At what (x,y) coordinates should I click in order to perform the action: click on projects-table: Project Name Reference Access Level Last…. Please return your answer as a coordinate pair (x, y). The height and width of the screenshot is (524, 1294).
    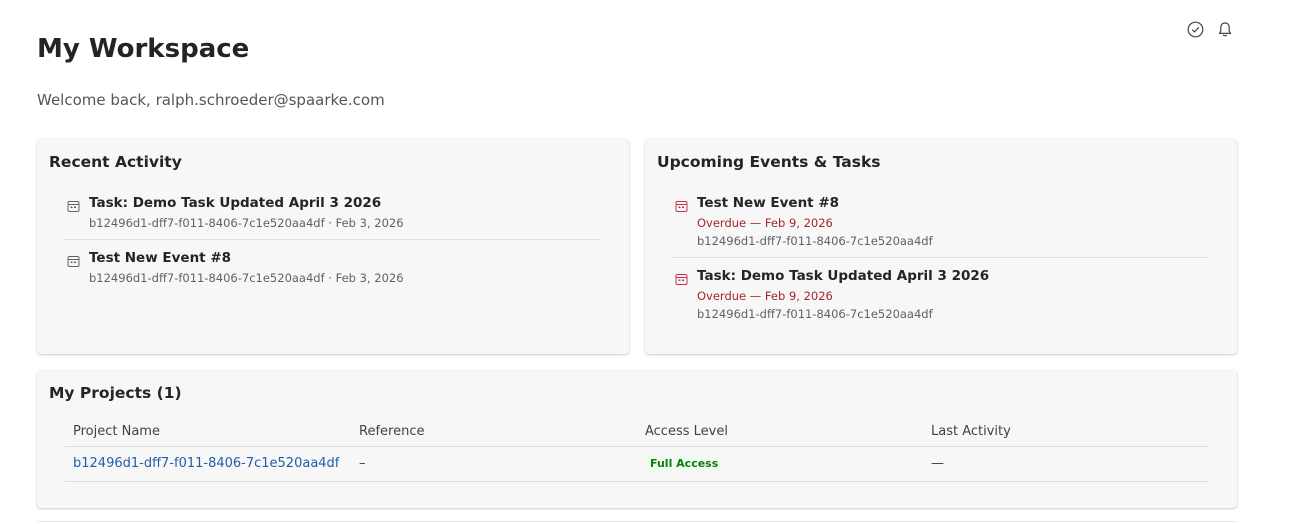
    Looking at the image, I should click on (637, 450).